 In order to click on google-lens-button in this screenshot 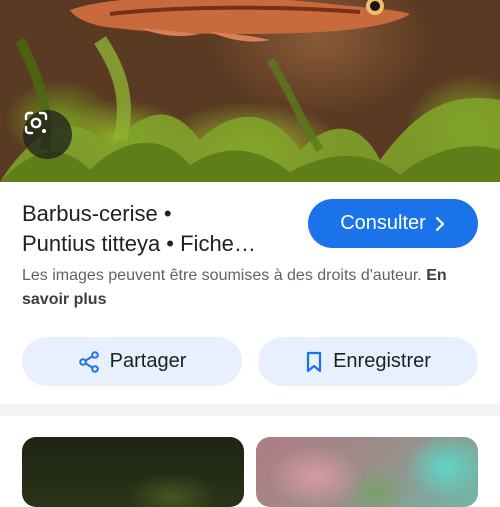, I will do `click(47, 134)`.